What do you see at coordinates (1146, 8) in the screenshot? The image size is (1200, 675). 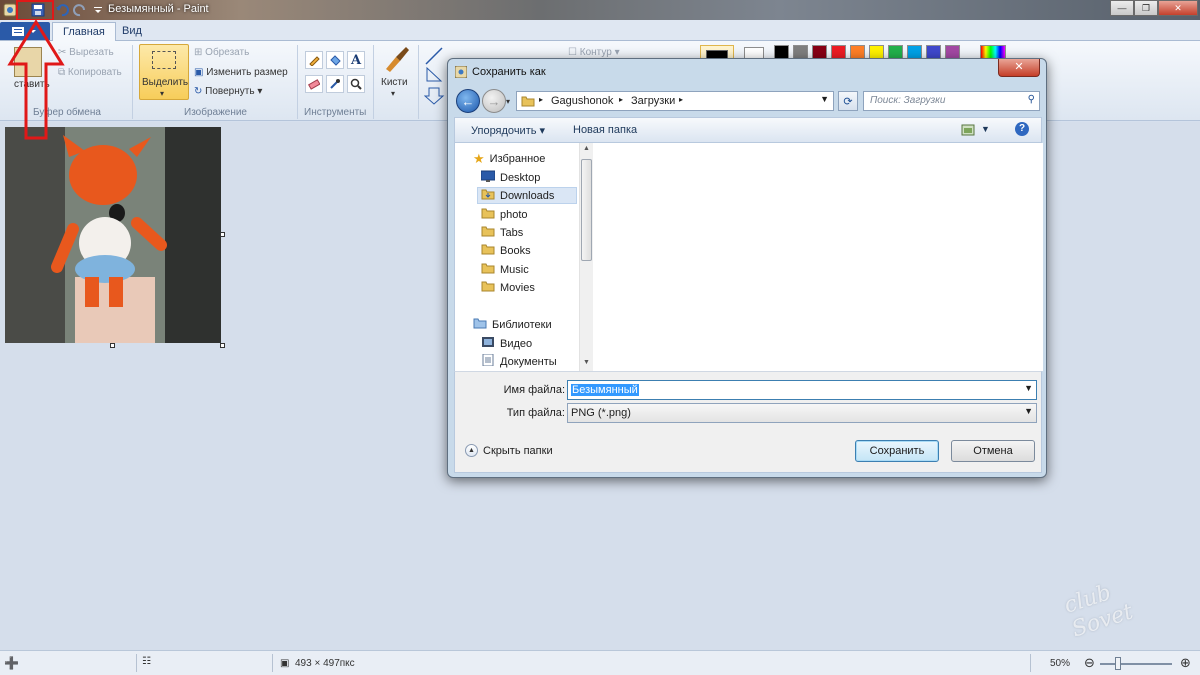 I see `maximize-button: ❐` at bounding box center [1146, 8].